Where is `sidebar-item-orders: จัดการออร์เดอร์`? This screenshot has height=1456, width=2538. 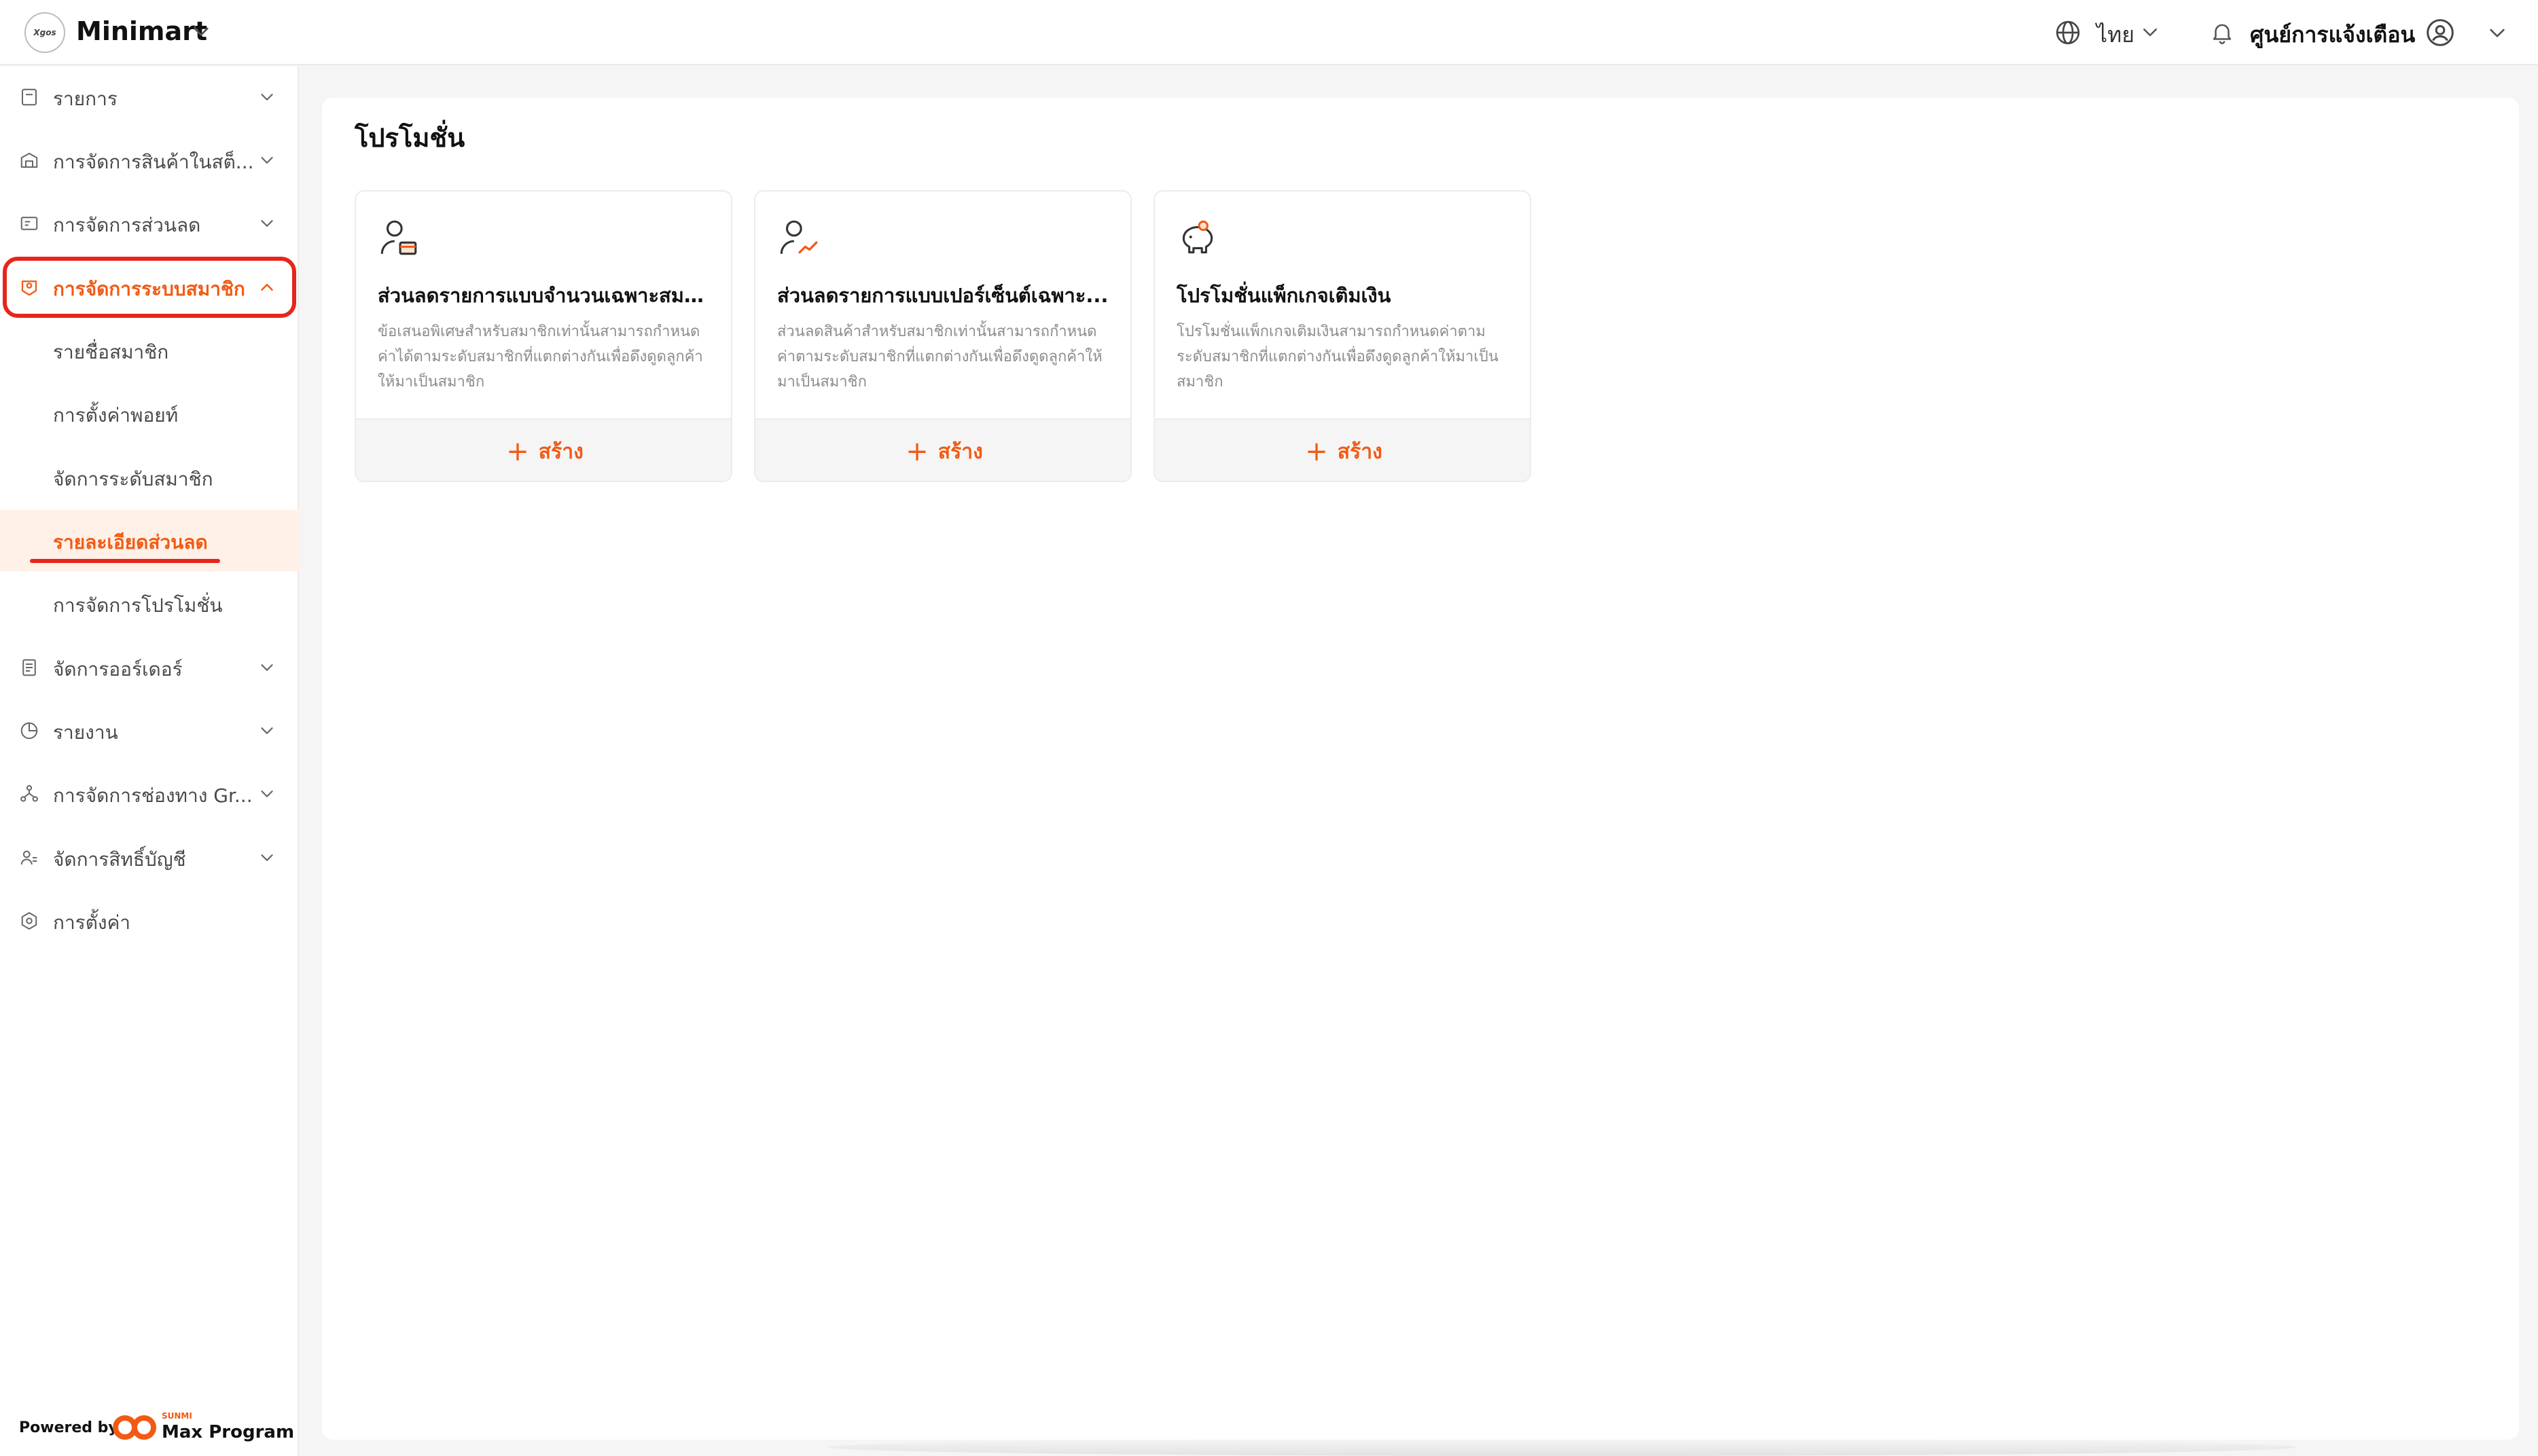 sidebar-item-orders: จัดการออร์เดอร์ is located at coordinates (149, 667).